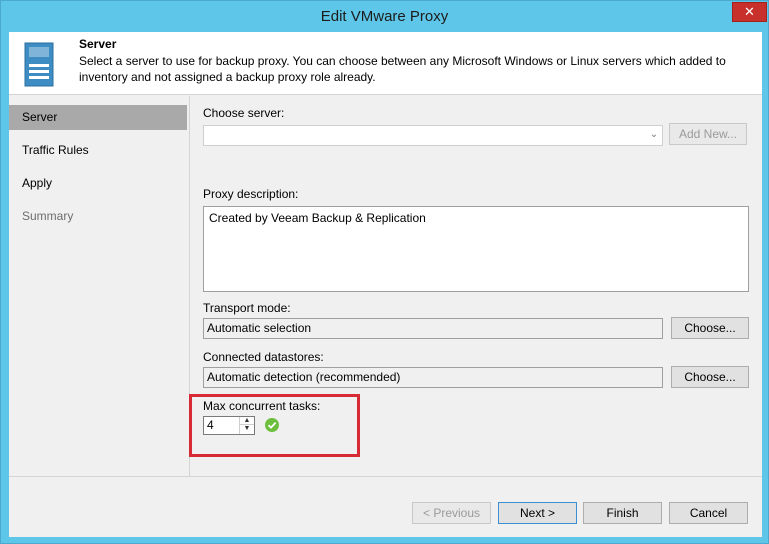 The image size is (769, 544). What do you see at coordinates (247, 308) in the screenshot?
I see `transport-mode-label: Transport mode:` at bounding box center [247, 308].